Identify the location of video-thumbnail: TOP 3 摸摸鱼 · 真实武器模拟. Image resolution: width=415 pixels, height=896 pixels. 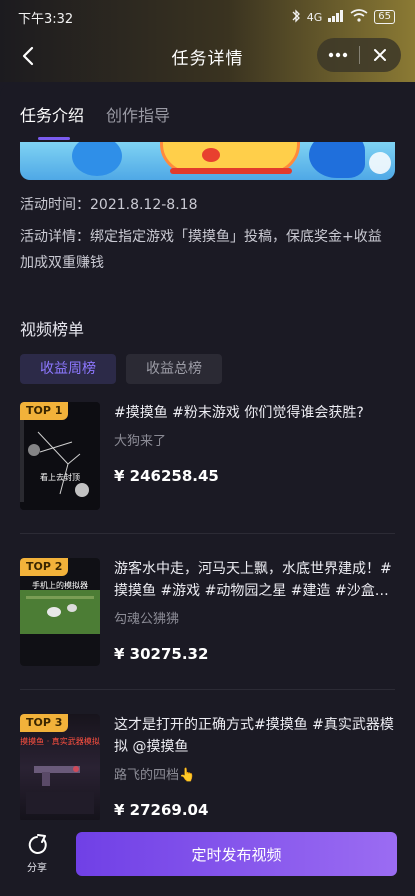
(60, 768).